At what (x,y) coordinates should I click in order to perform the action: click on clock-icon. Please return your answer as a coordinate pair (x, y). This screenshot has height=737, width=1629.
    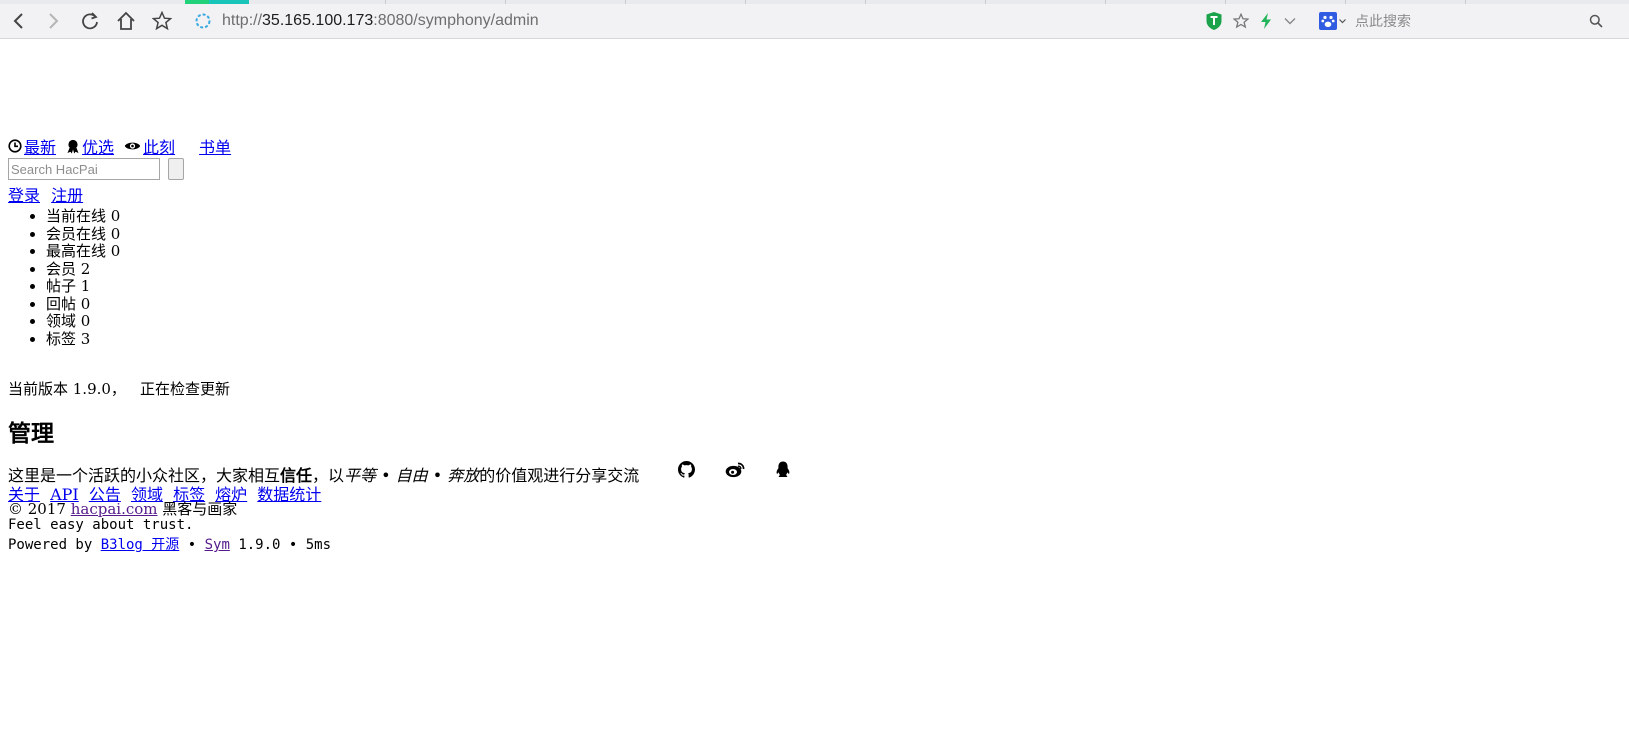
    Looking at the image, I should click on (15, 146).